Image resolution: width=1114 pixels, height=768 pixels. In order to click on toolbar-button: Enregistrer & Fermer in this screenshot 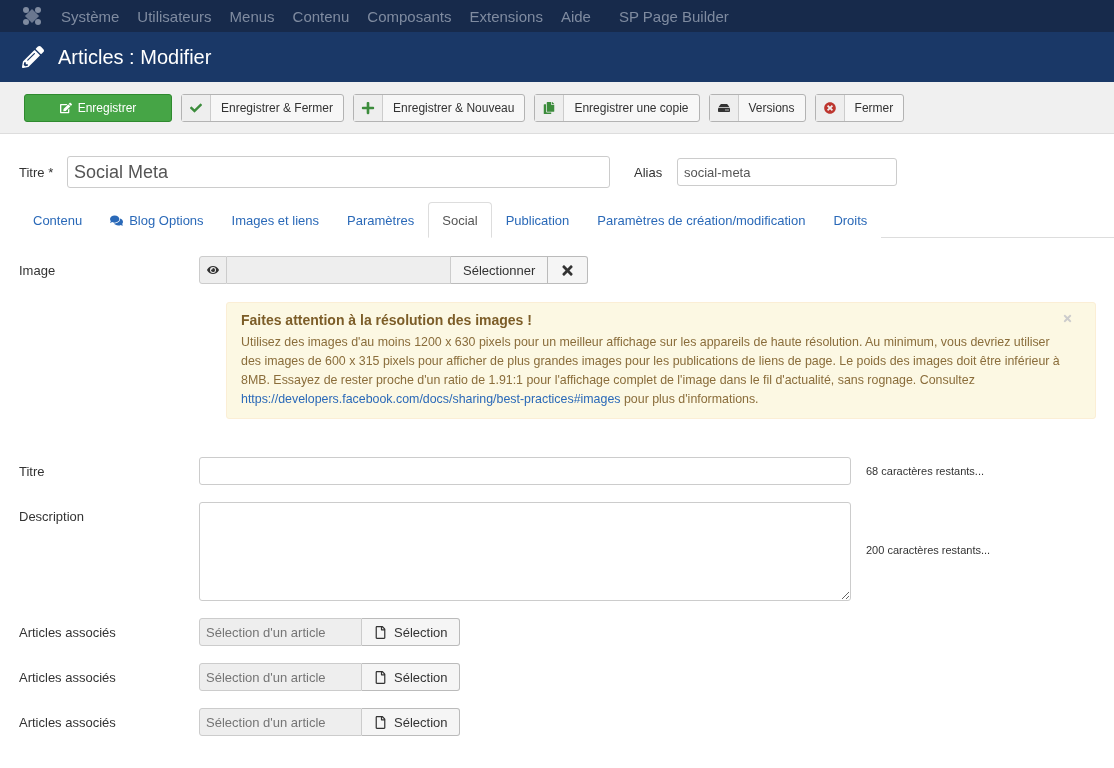, I will do `click(263, 107)`.